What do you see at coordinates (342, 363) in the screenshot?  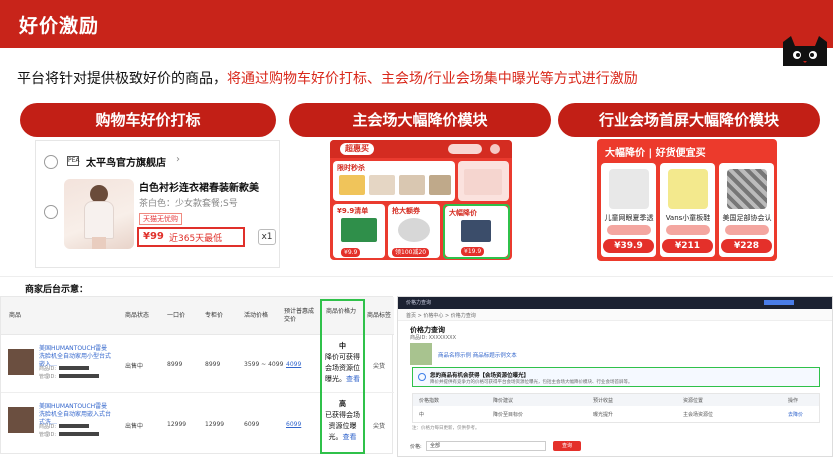 I see `capacity-cell: 中 降价可获得 会场资源位 曝光。查看` at bounding box center [342, 363].